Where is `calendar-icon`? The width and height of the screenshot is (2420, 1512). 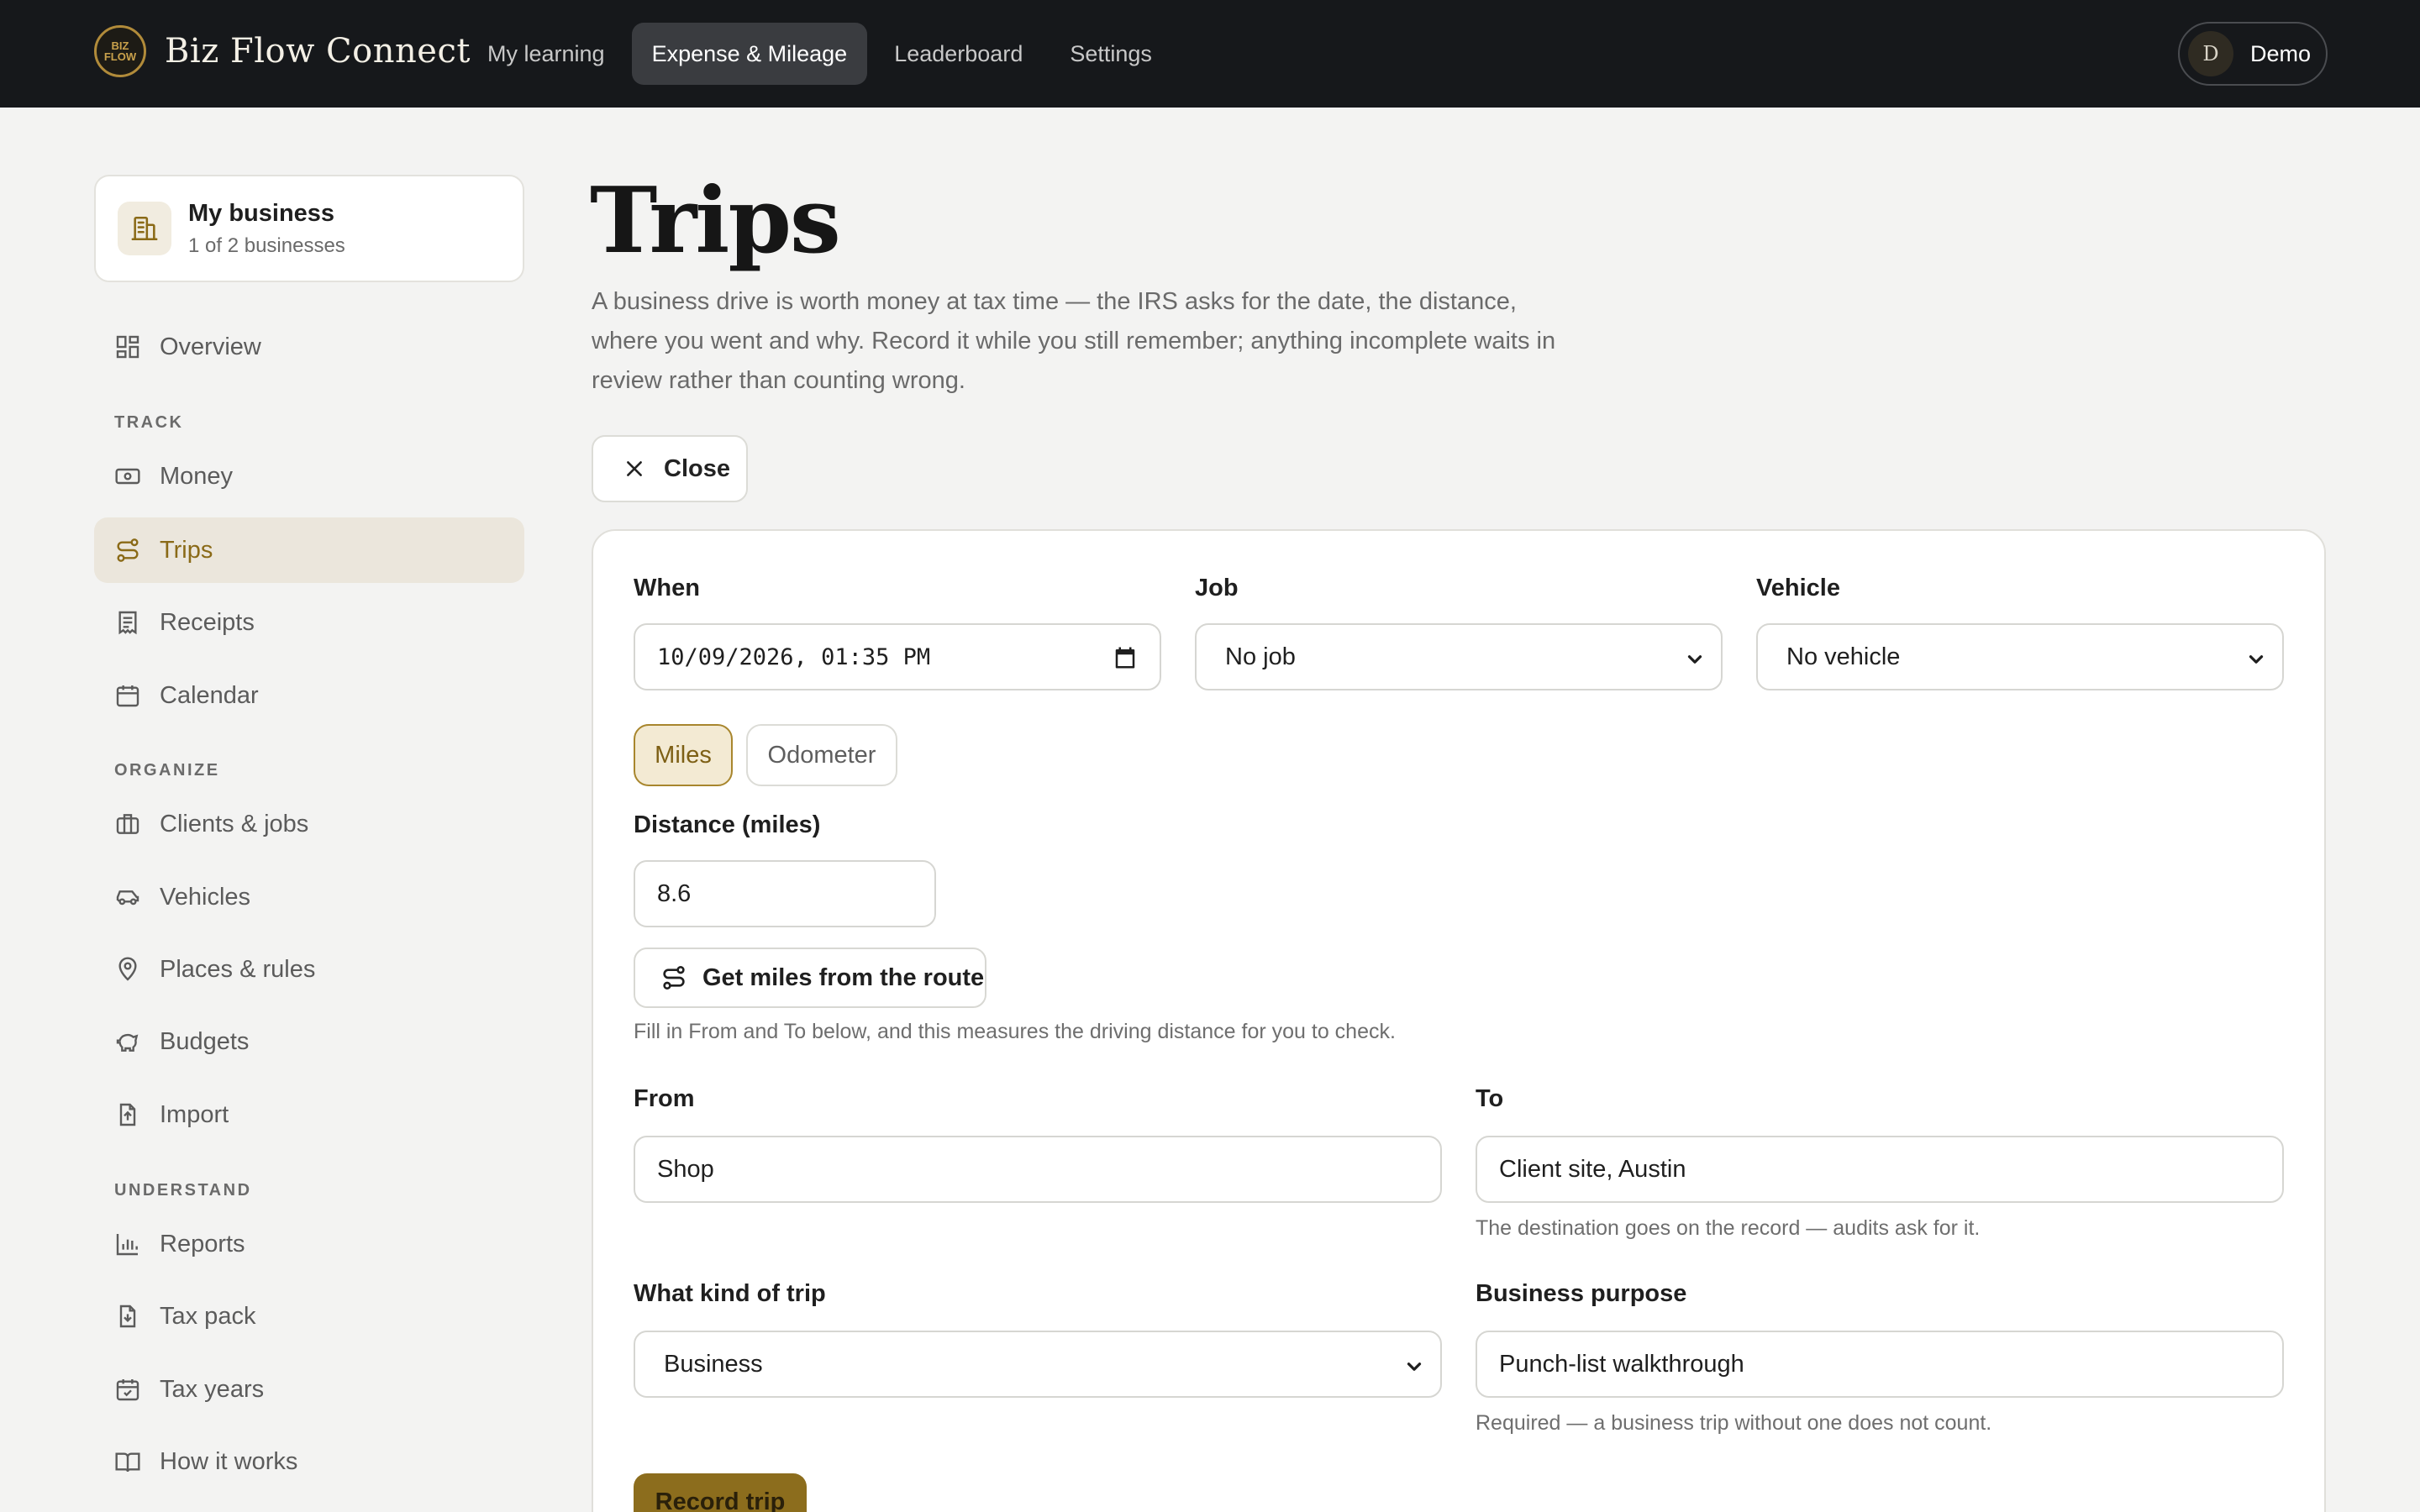 calendar-icon is located at coordinates (128, 696).